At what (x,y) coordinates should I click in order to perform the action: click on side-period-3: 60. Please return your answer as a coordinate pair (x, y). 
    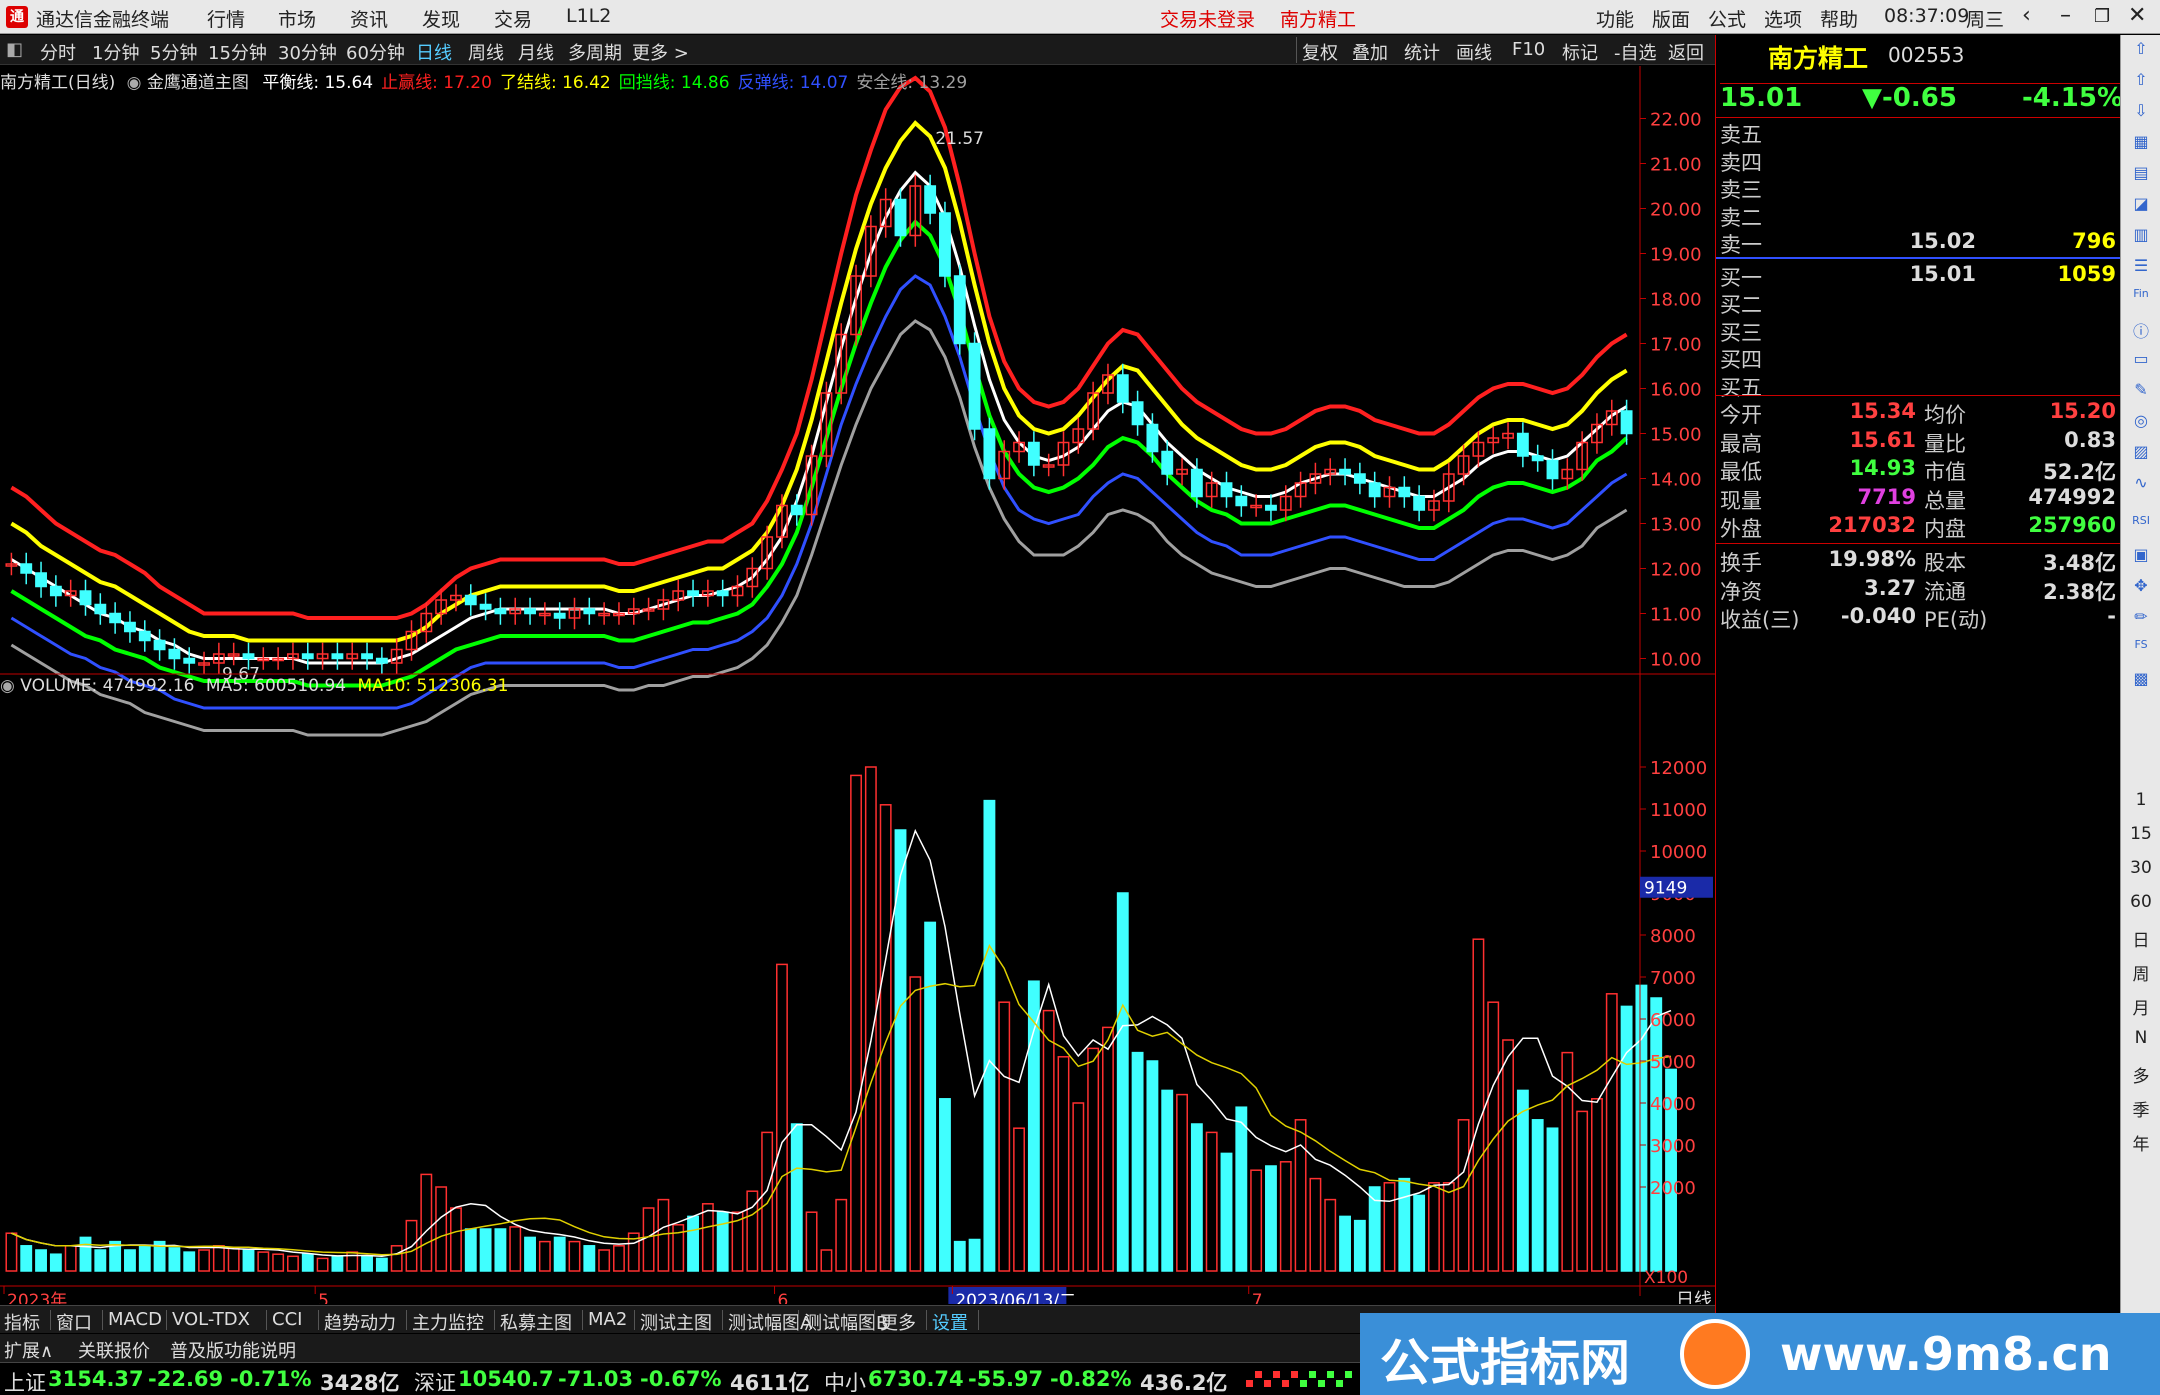
    Looking at the image, I should click on (2140, 902).